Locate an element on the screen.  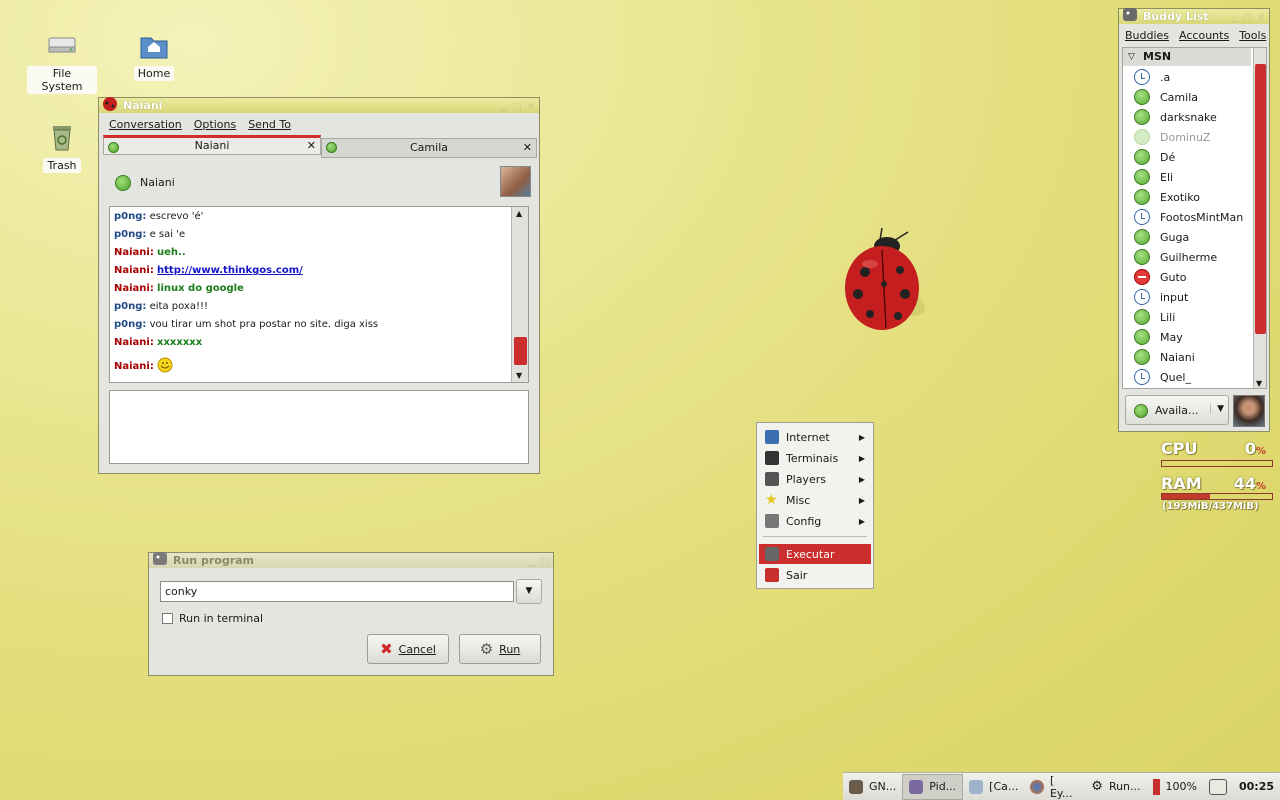
menu-item-players: Players ▶ is located at coordinates (815, 479).